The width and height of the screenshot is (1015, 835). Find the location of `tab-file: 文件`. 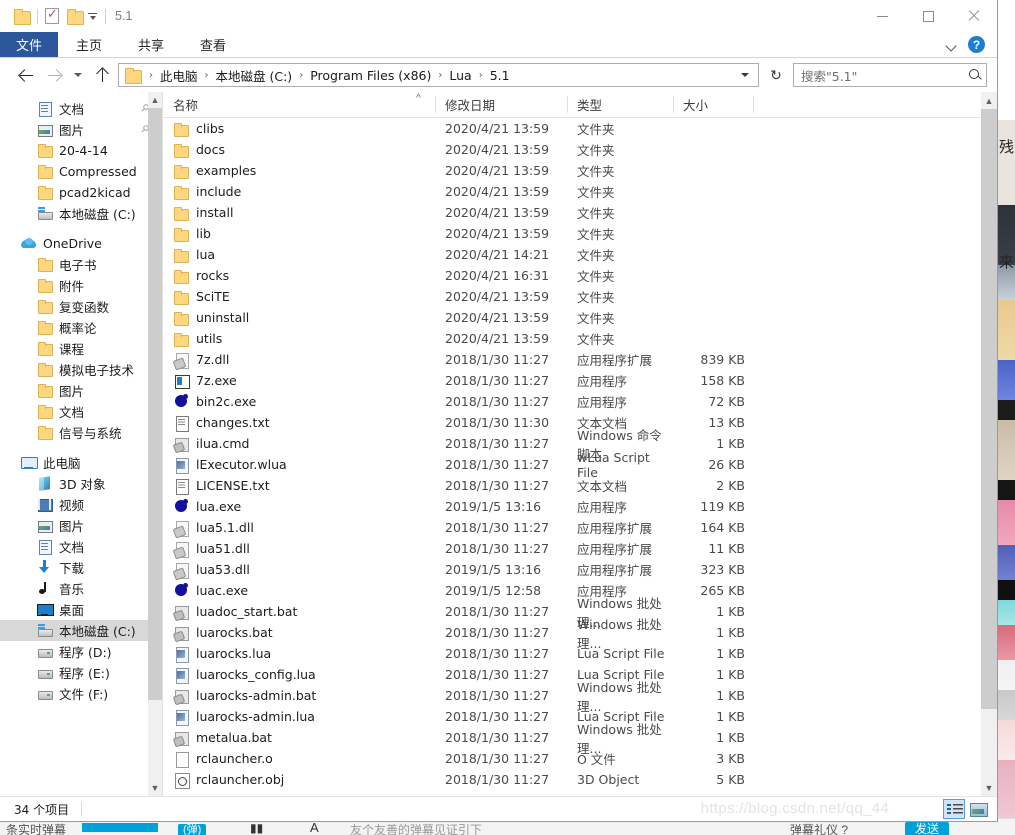

tab-file: 文件 is located at coordinates (29, 44).